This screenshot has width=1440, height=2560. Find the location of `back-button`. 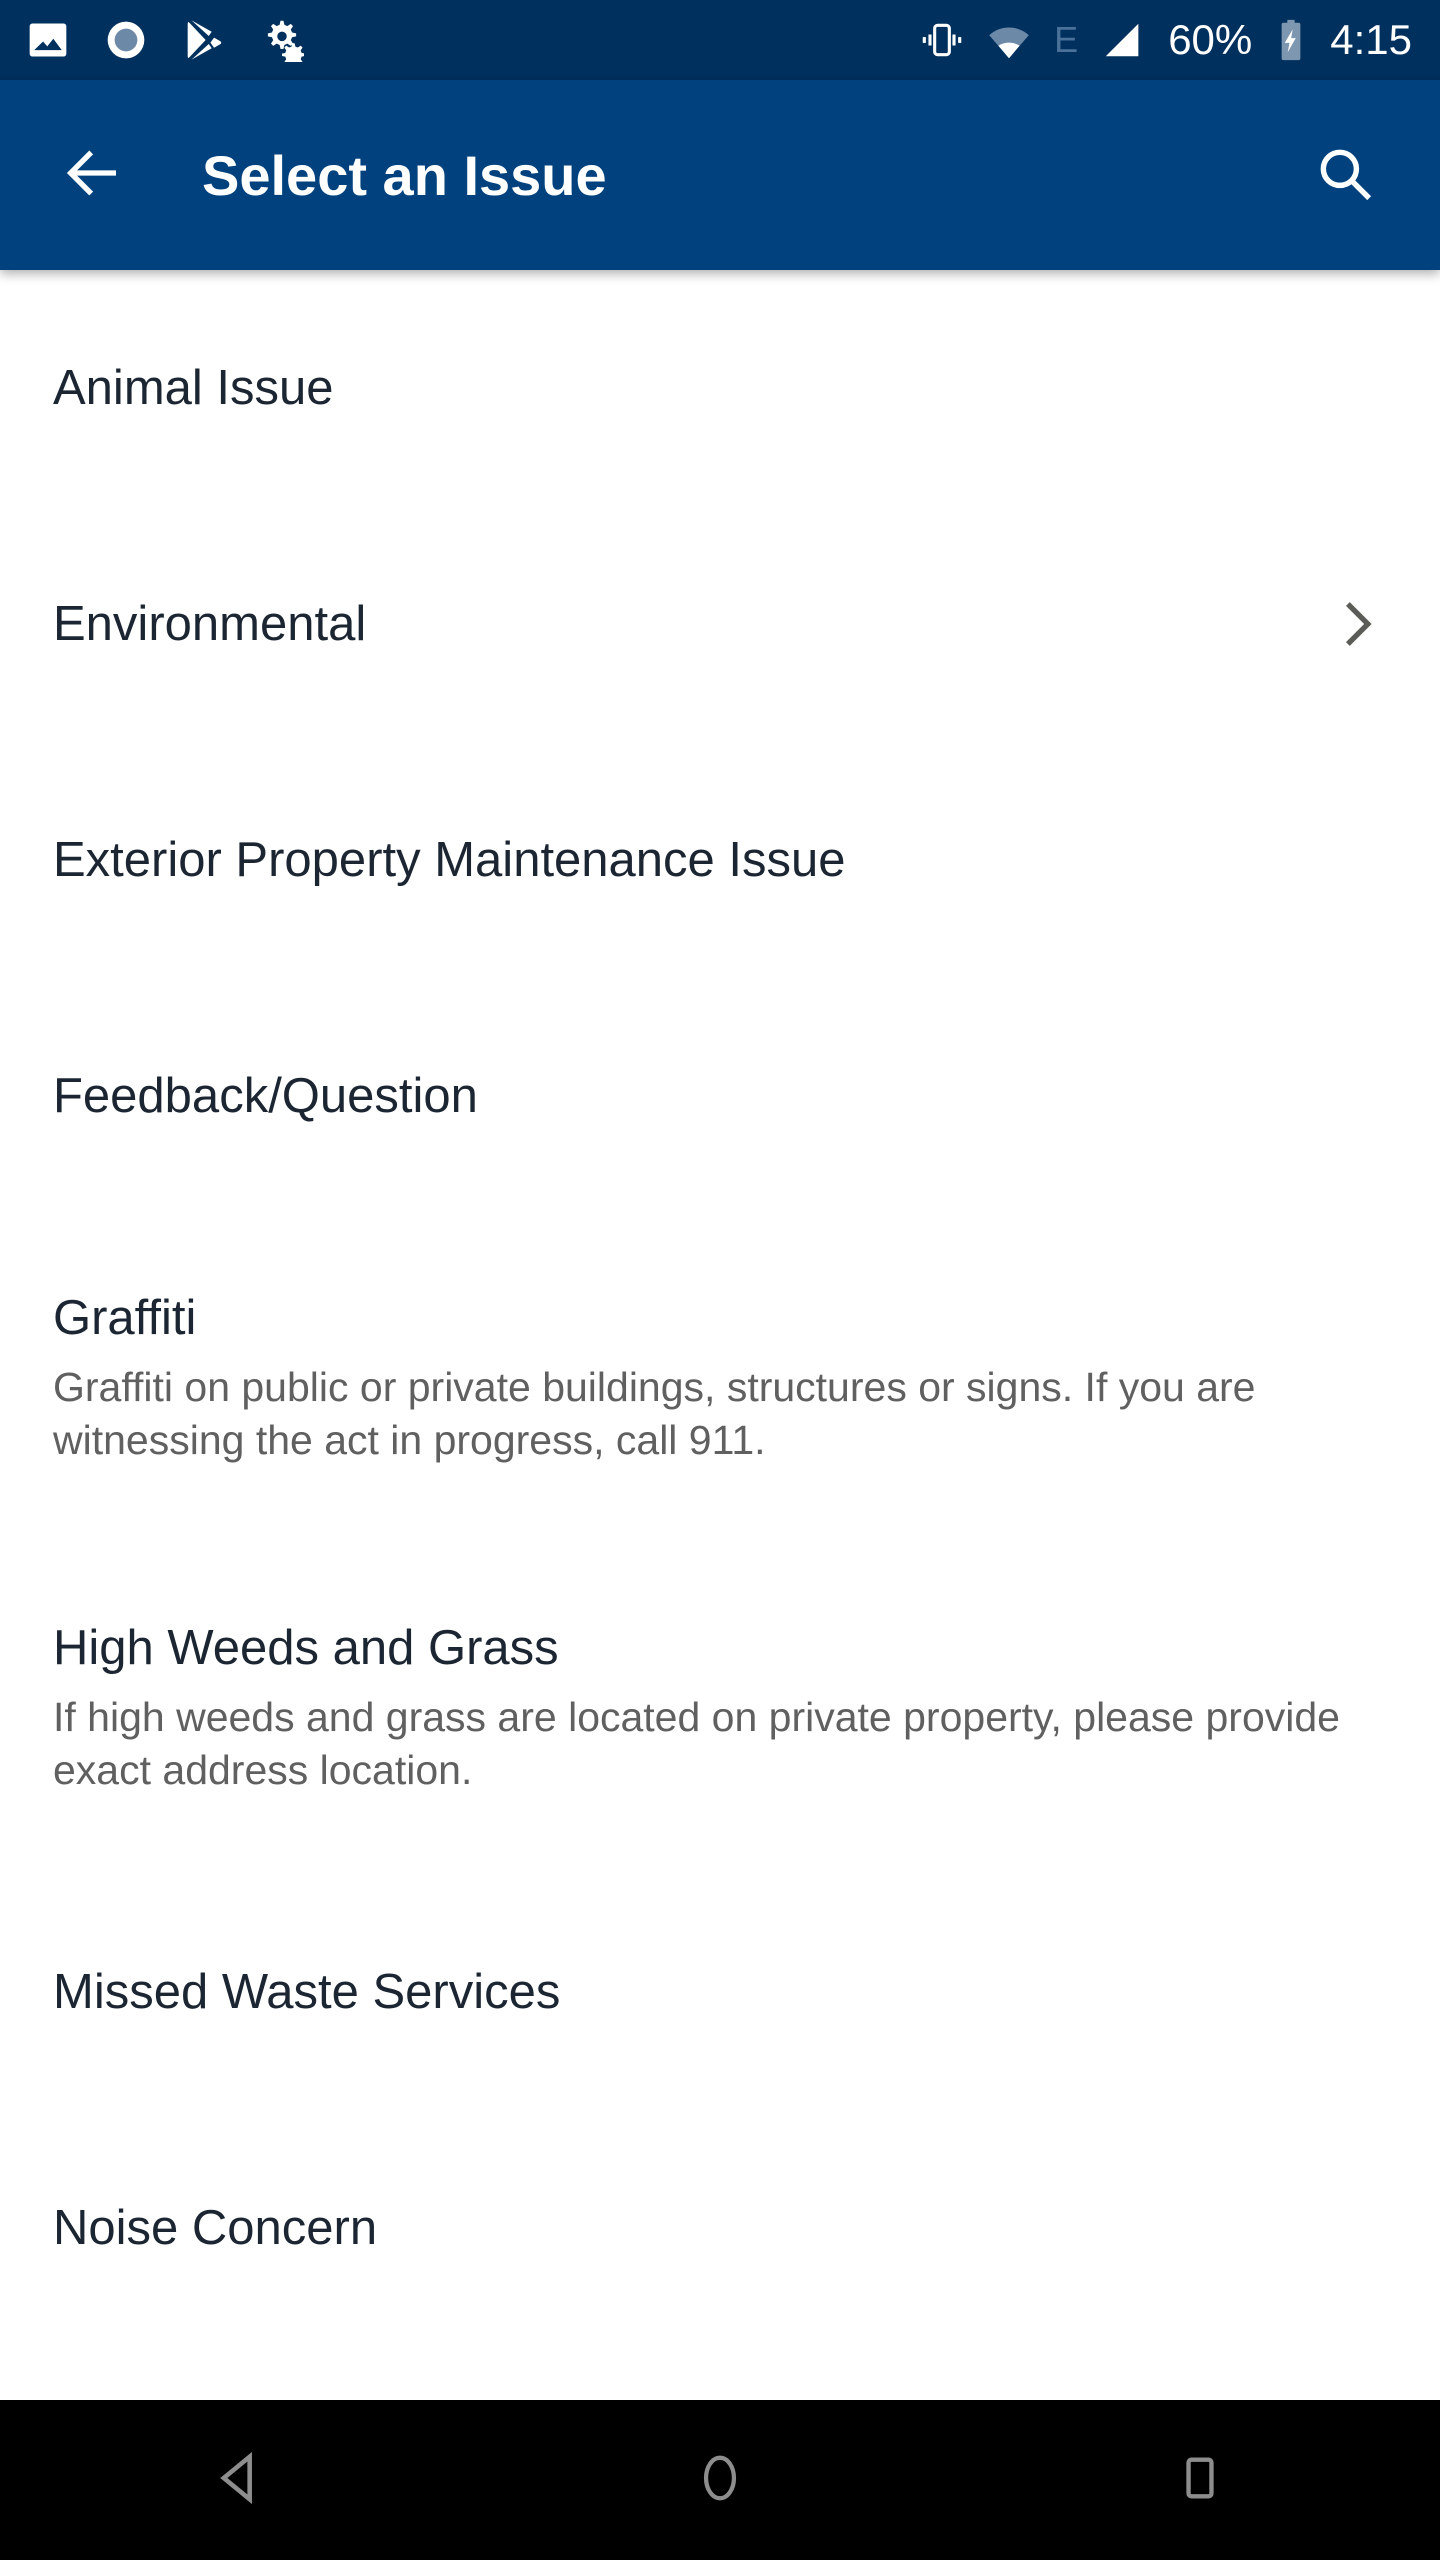

back-button is located at coordinates (92, 175).